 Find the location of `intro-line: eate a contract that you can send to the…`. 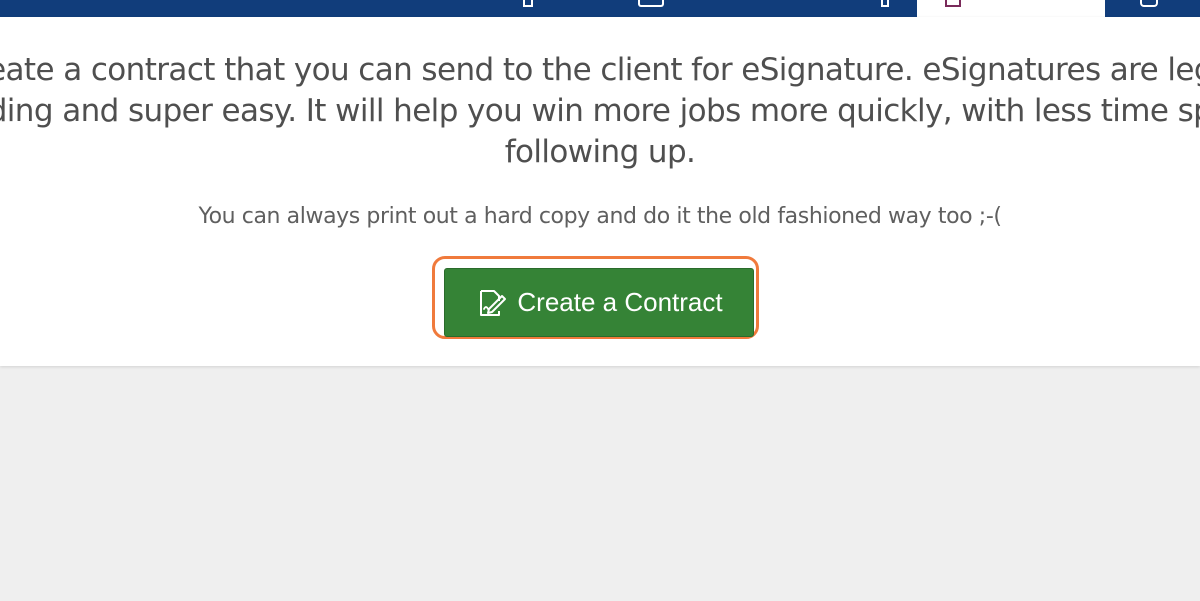

intro-line: eate a contract that you can send to the… is located at coordinates (600, 70).